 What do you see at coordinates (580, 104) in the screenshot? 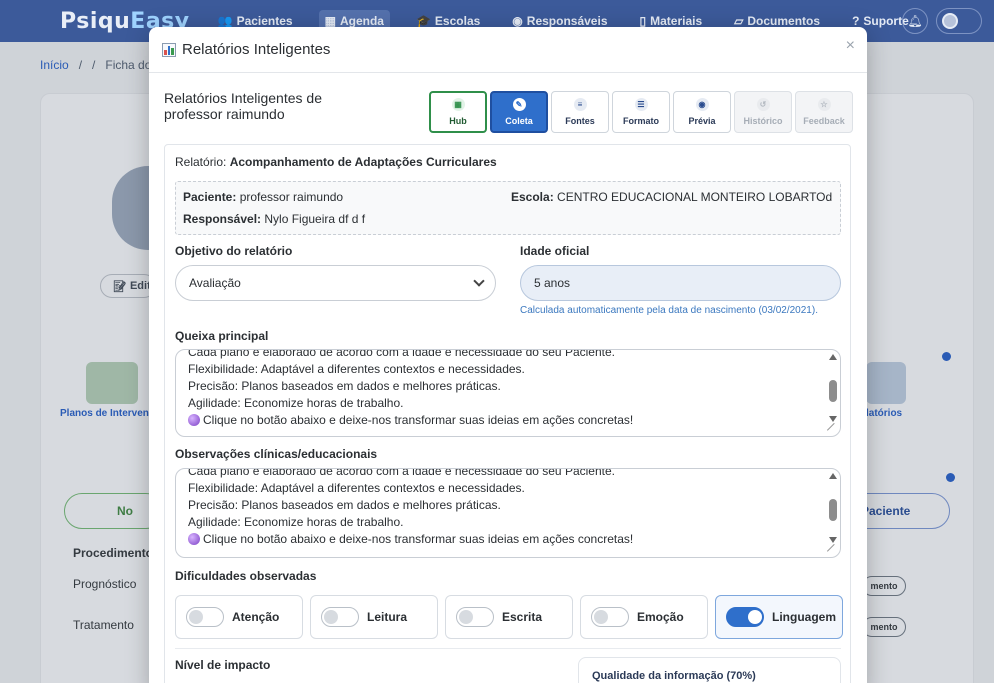
I see `database-icon: ≡` at bounding box center [580, 104].